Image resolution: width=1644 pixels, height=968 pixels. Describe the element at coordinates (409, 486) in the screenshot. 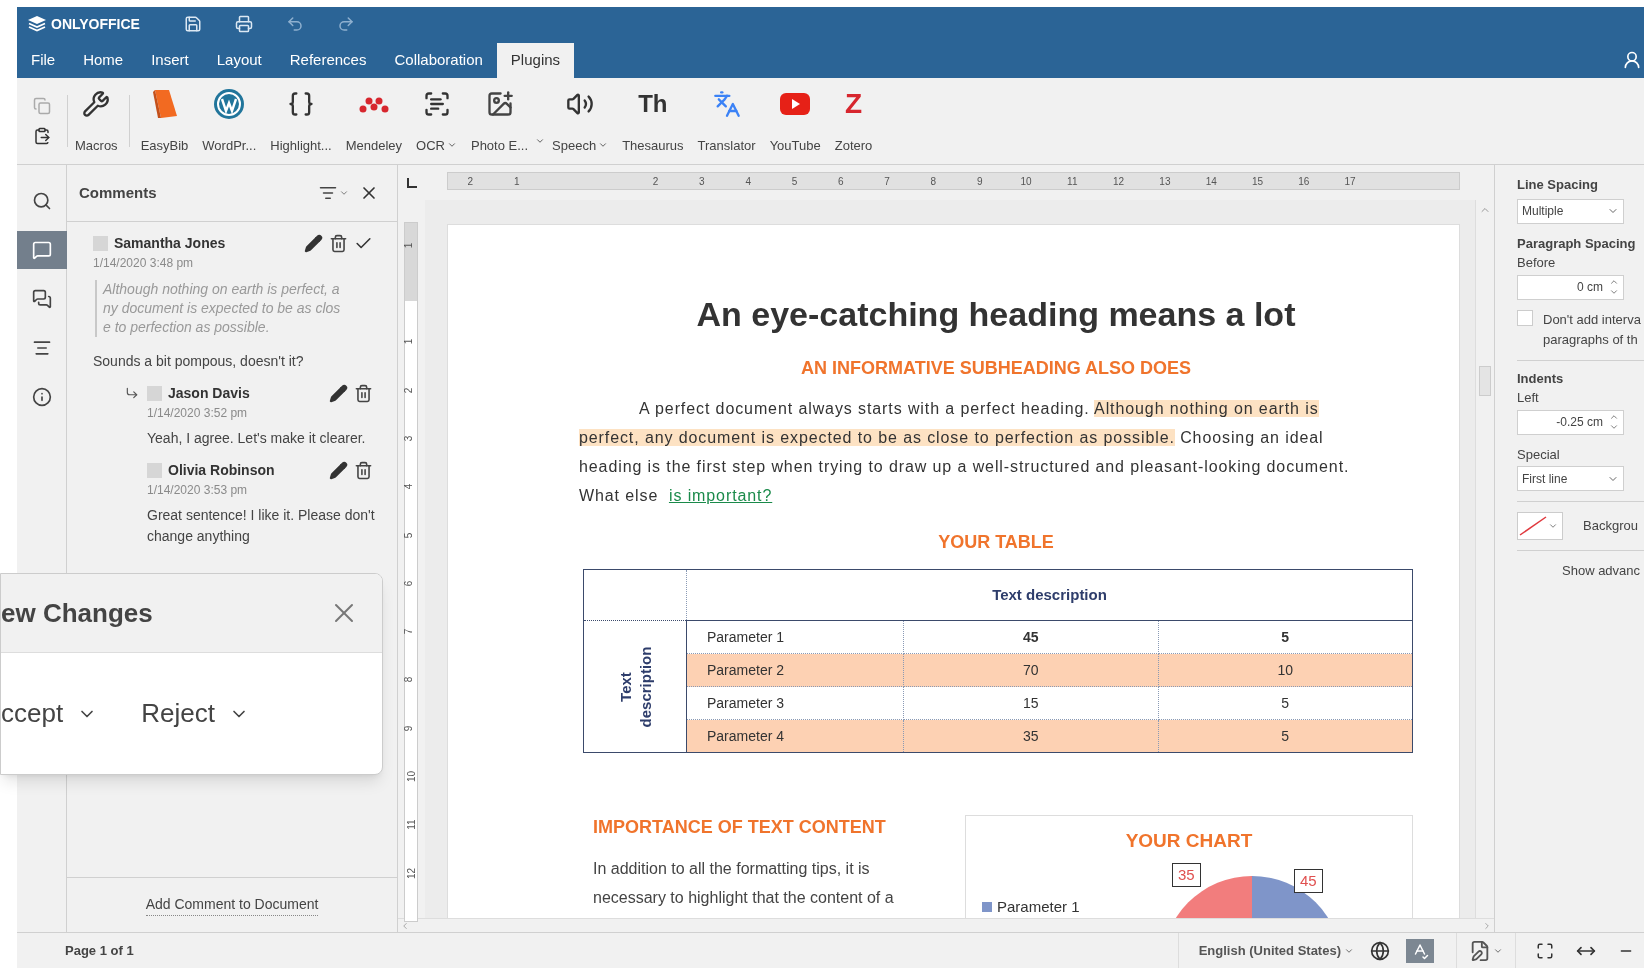

I see `ruler-number: 4` at that location.